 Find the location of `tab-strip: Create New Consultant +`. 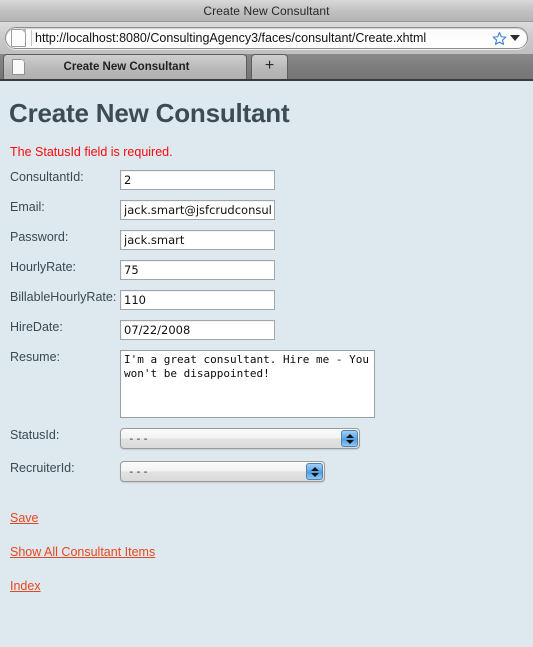

tab-strip: Create New Consultant + is located at coordinates (266, 67).